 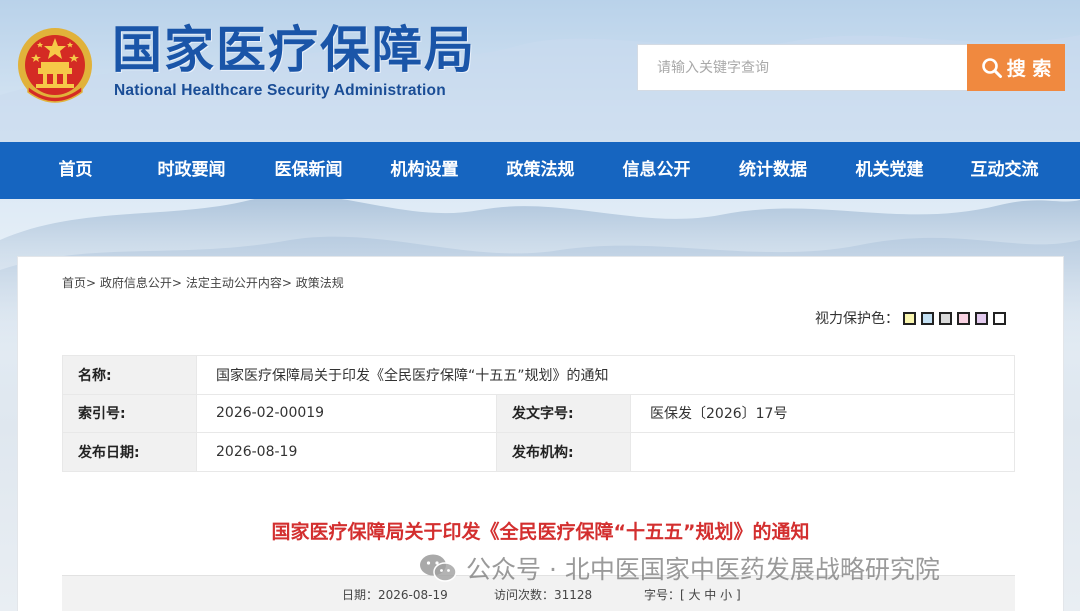 What do you see at coordinates (320, 283) in the screenshot?
I see `breadcrumb-item: 政策法规` at bounding box center [320, 283].